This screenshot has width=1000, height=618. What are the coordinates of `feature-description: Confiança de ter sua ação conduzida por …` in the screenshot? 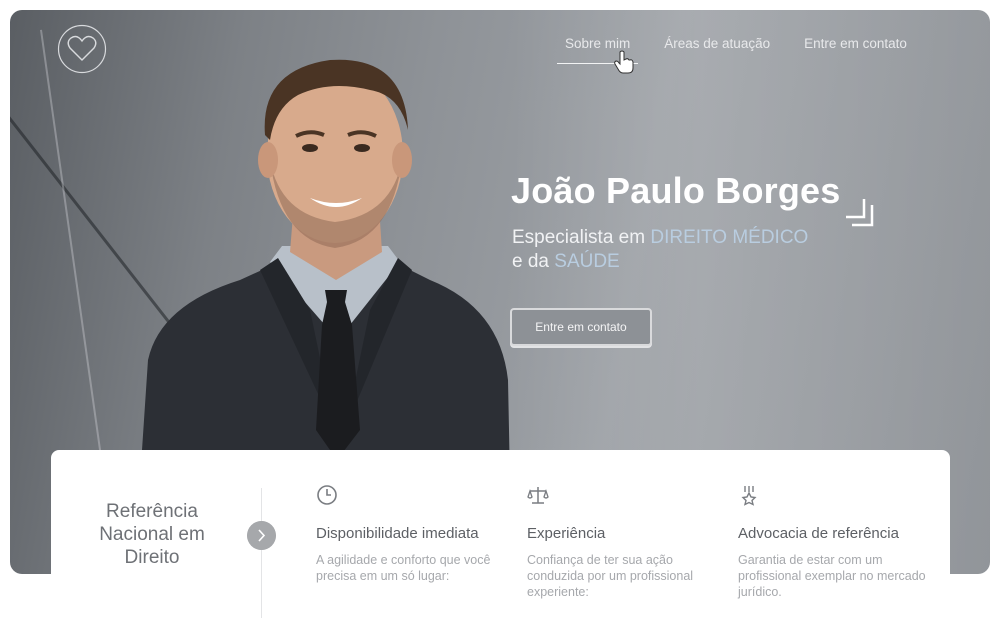 It's located at (610, 576).